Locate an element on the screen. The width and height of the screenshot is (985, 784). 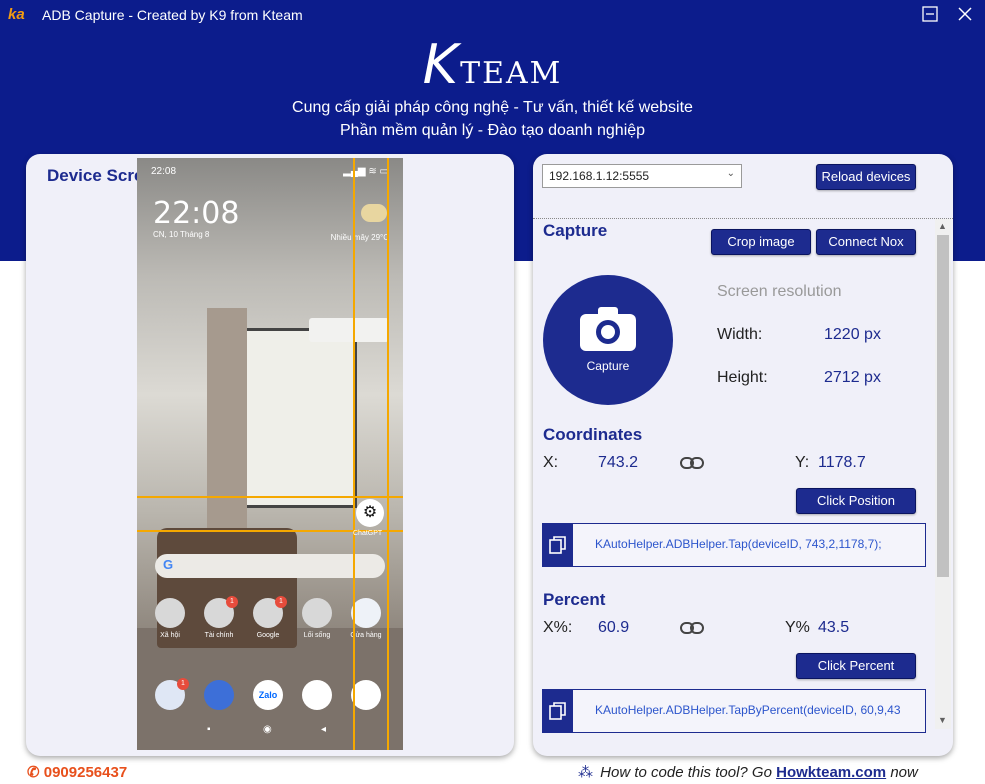
camera-icon is located at coordinates (608, 329).